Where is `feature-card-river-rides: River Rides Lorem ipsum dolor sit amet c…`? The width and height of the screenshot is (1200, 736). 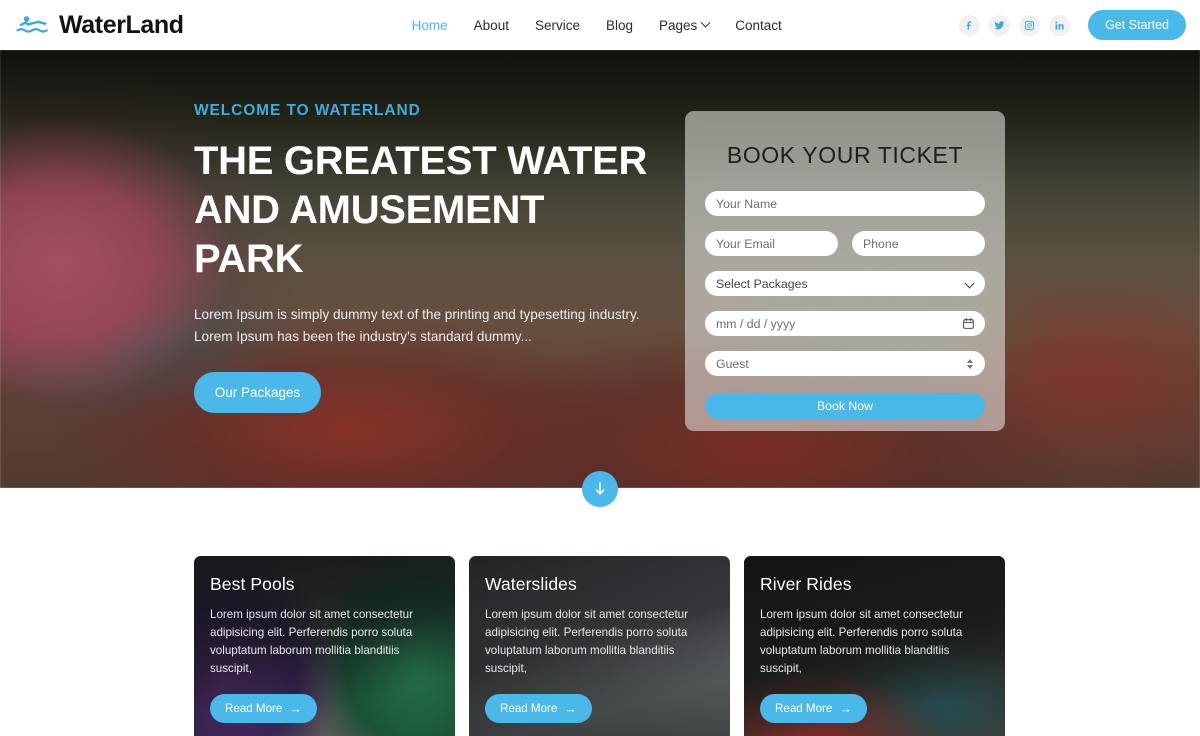 feature-card-river-rides: River Rides Lorem ipsum dolor sit amet c… is located at coordinates (874, 646).